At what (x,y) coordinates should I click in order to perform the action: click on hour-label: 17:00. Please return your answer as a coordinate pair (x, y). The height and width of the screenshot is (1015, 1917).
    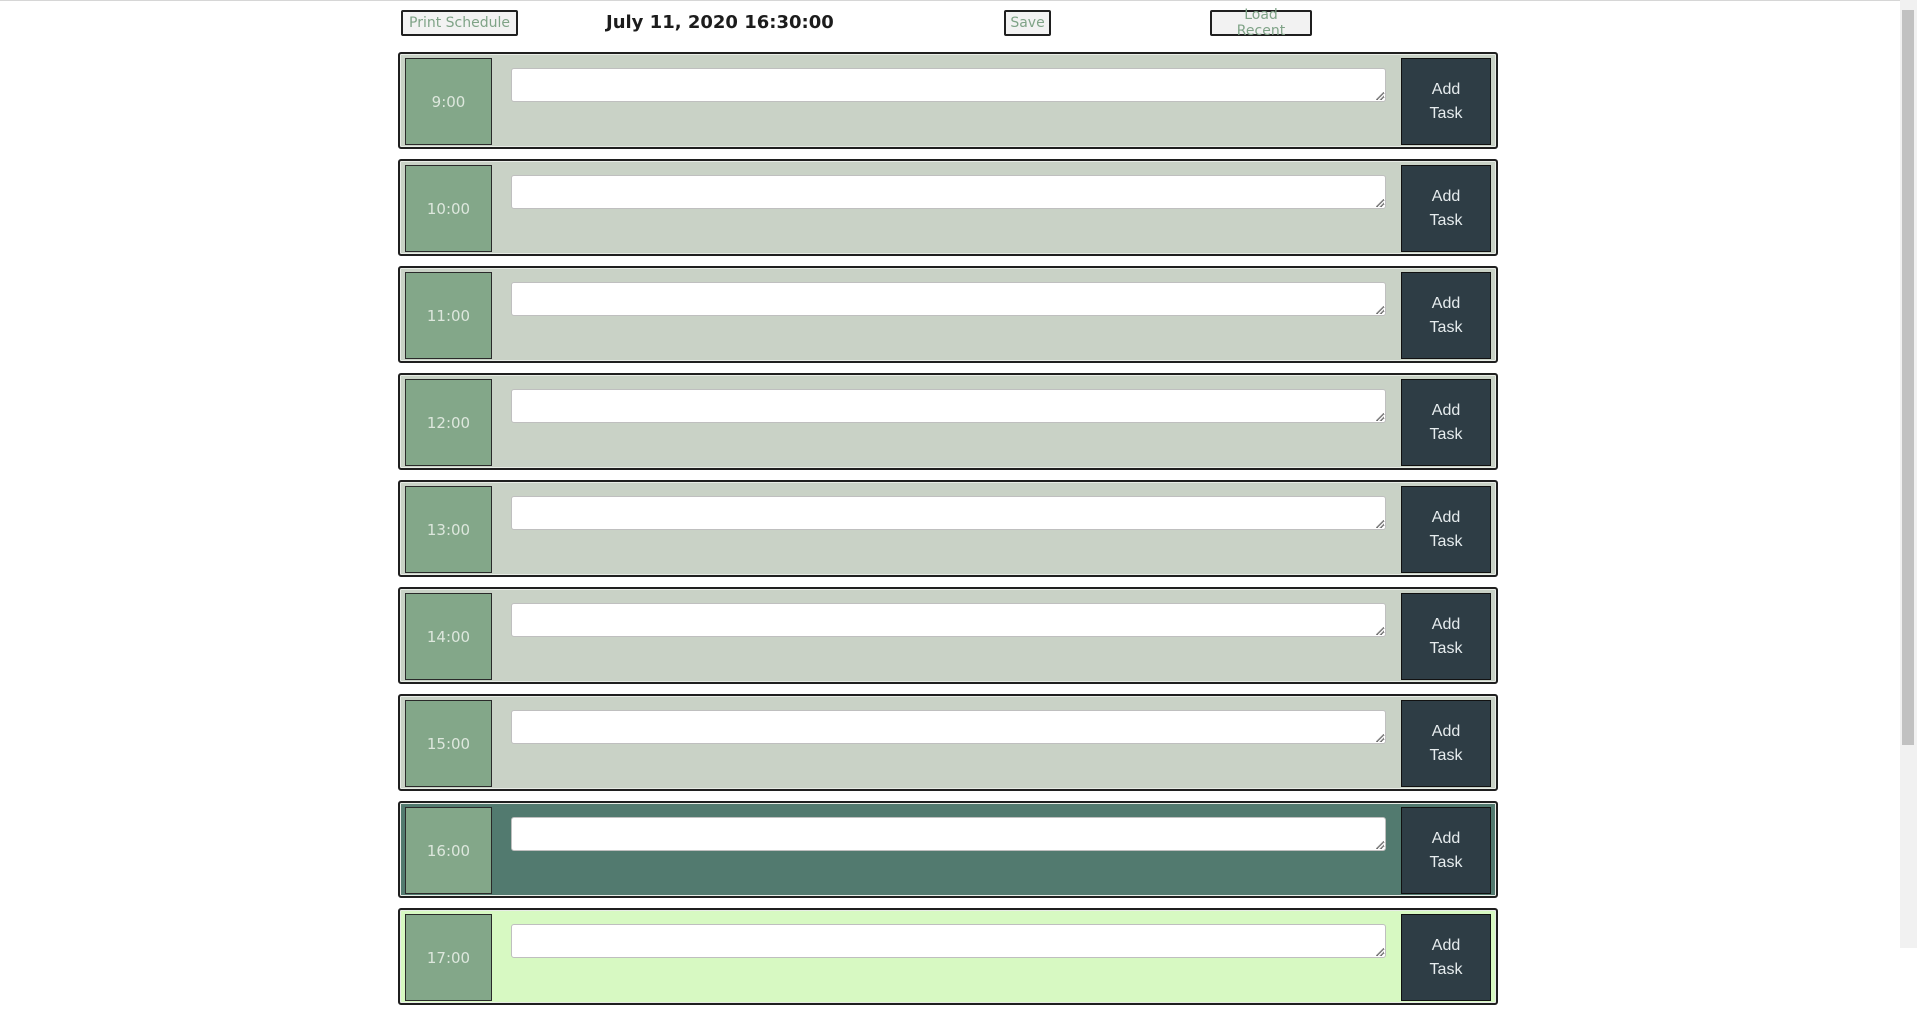
    Looking at the image, I should click on (448, 957).